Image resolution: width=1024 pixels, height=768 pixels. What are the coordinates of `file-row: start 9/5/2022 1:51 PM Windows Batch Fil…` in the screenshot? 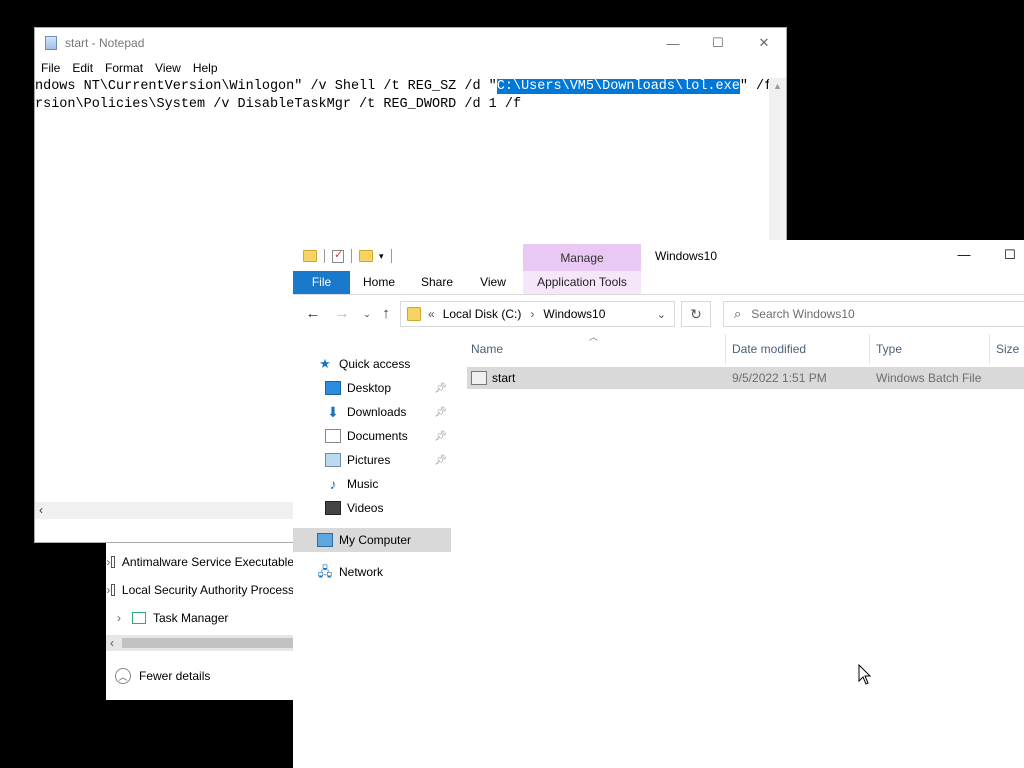 It's located at (745, 378).